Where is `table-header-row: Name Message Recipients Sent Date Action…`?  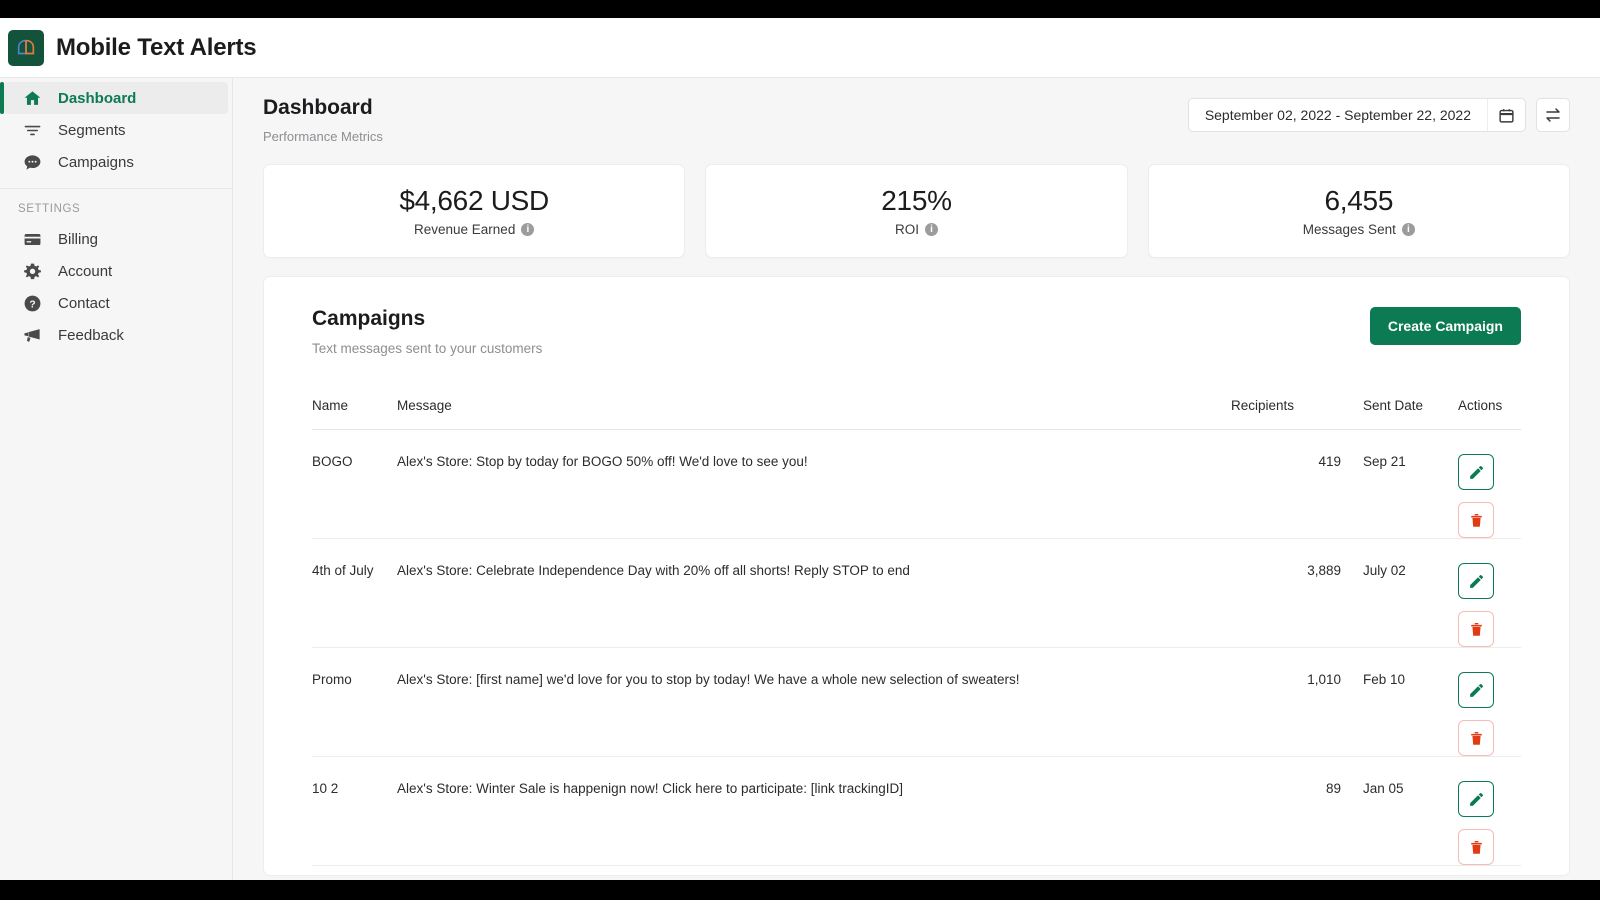
table-header-row: Name Message Recipients Sent Date Action… is located at coordinates (916, 414).